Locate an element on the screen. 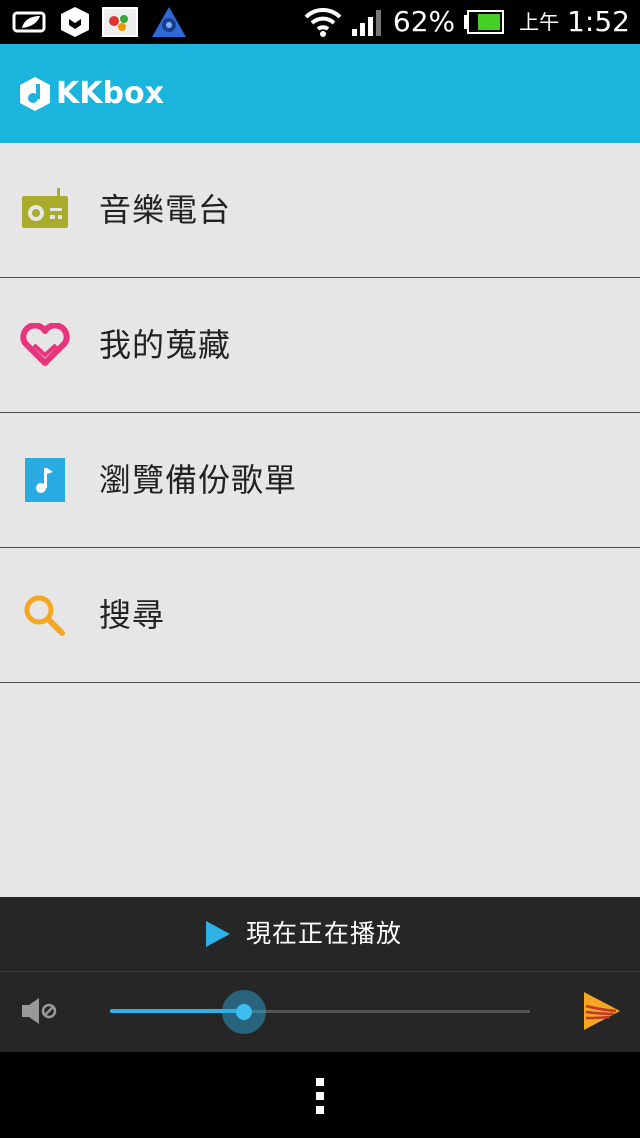 The image size is (640, 1138). system-status: 62% 上午 1:52 is located at coordinates (466, 22).